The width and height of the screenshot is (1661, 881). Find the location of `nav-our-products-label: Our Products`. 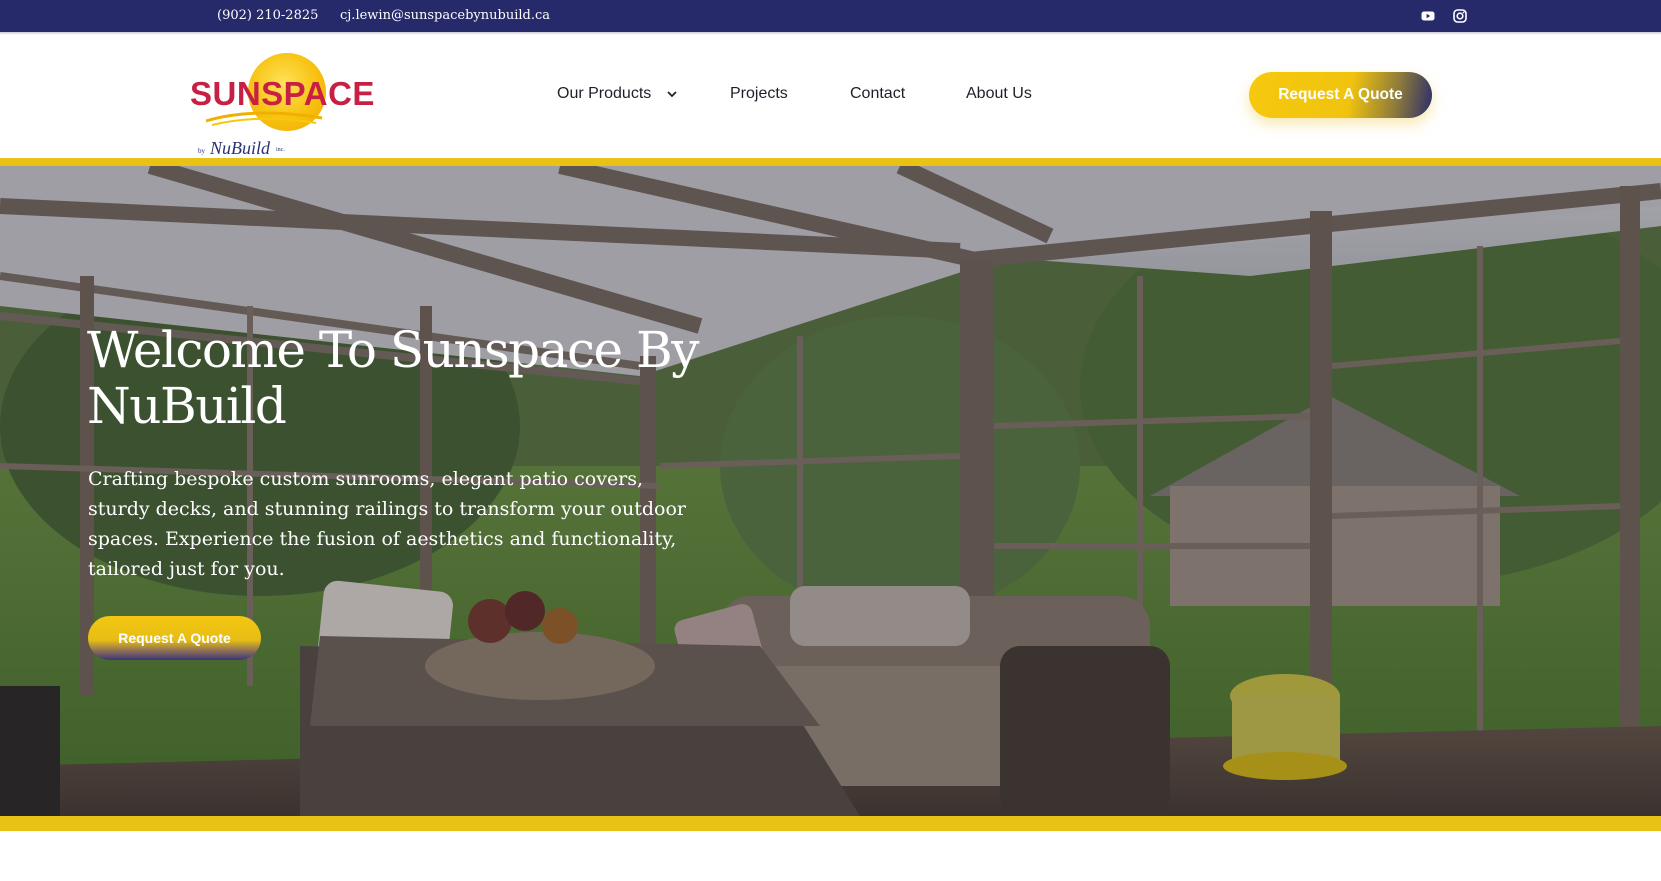

nav-our-products-label: Our Products is located at coordinates (604, 93).